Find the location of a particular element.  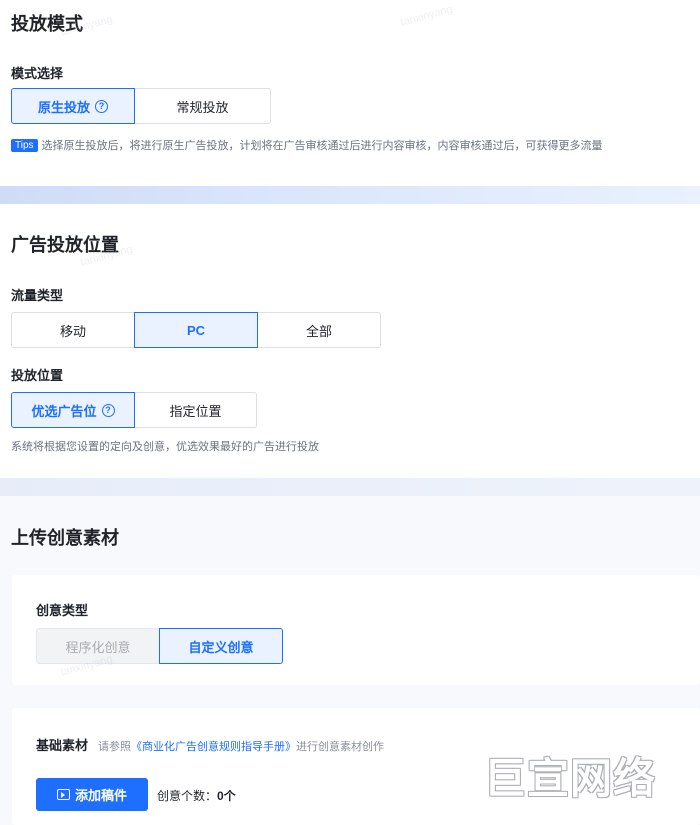

creative-count: 创意个数：0个 is located at coordinates (196, 795).